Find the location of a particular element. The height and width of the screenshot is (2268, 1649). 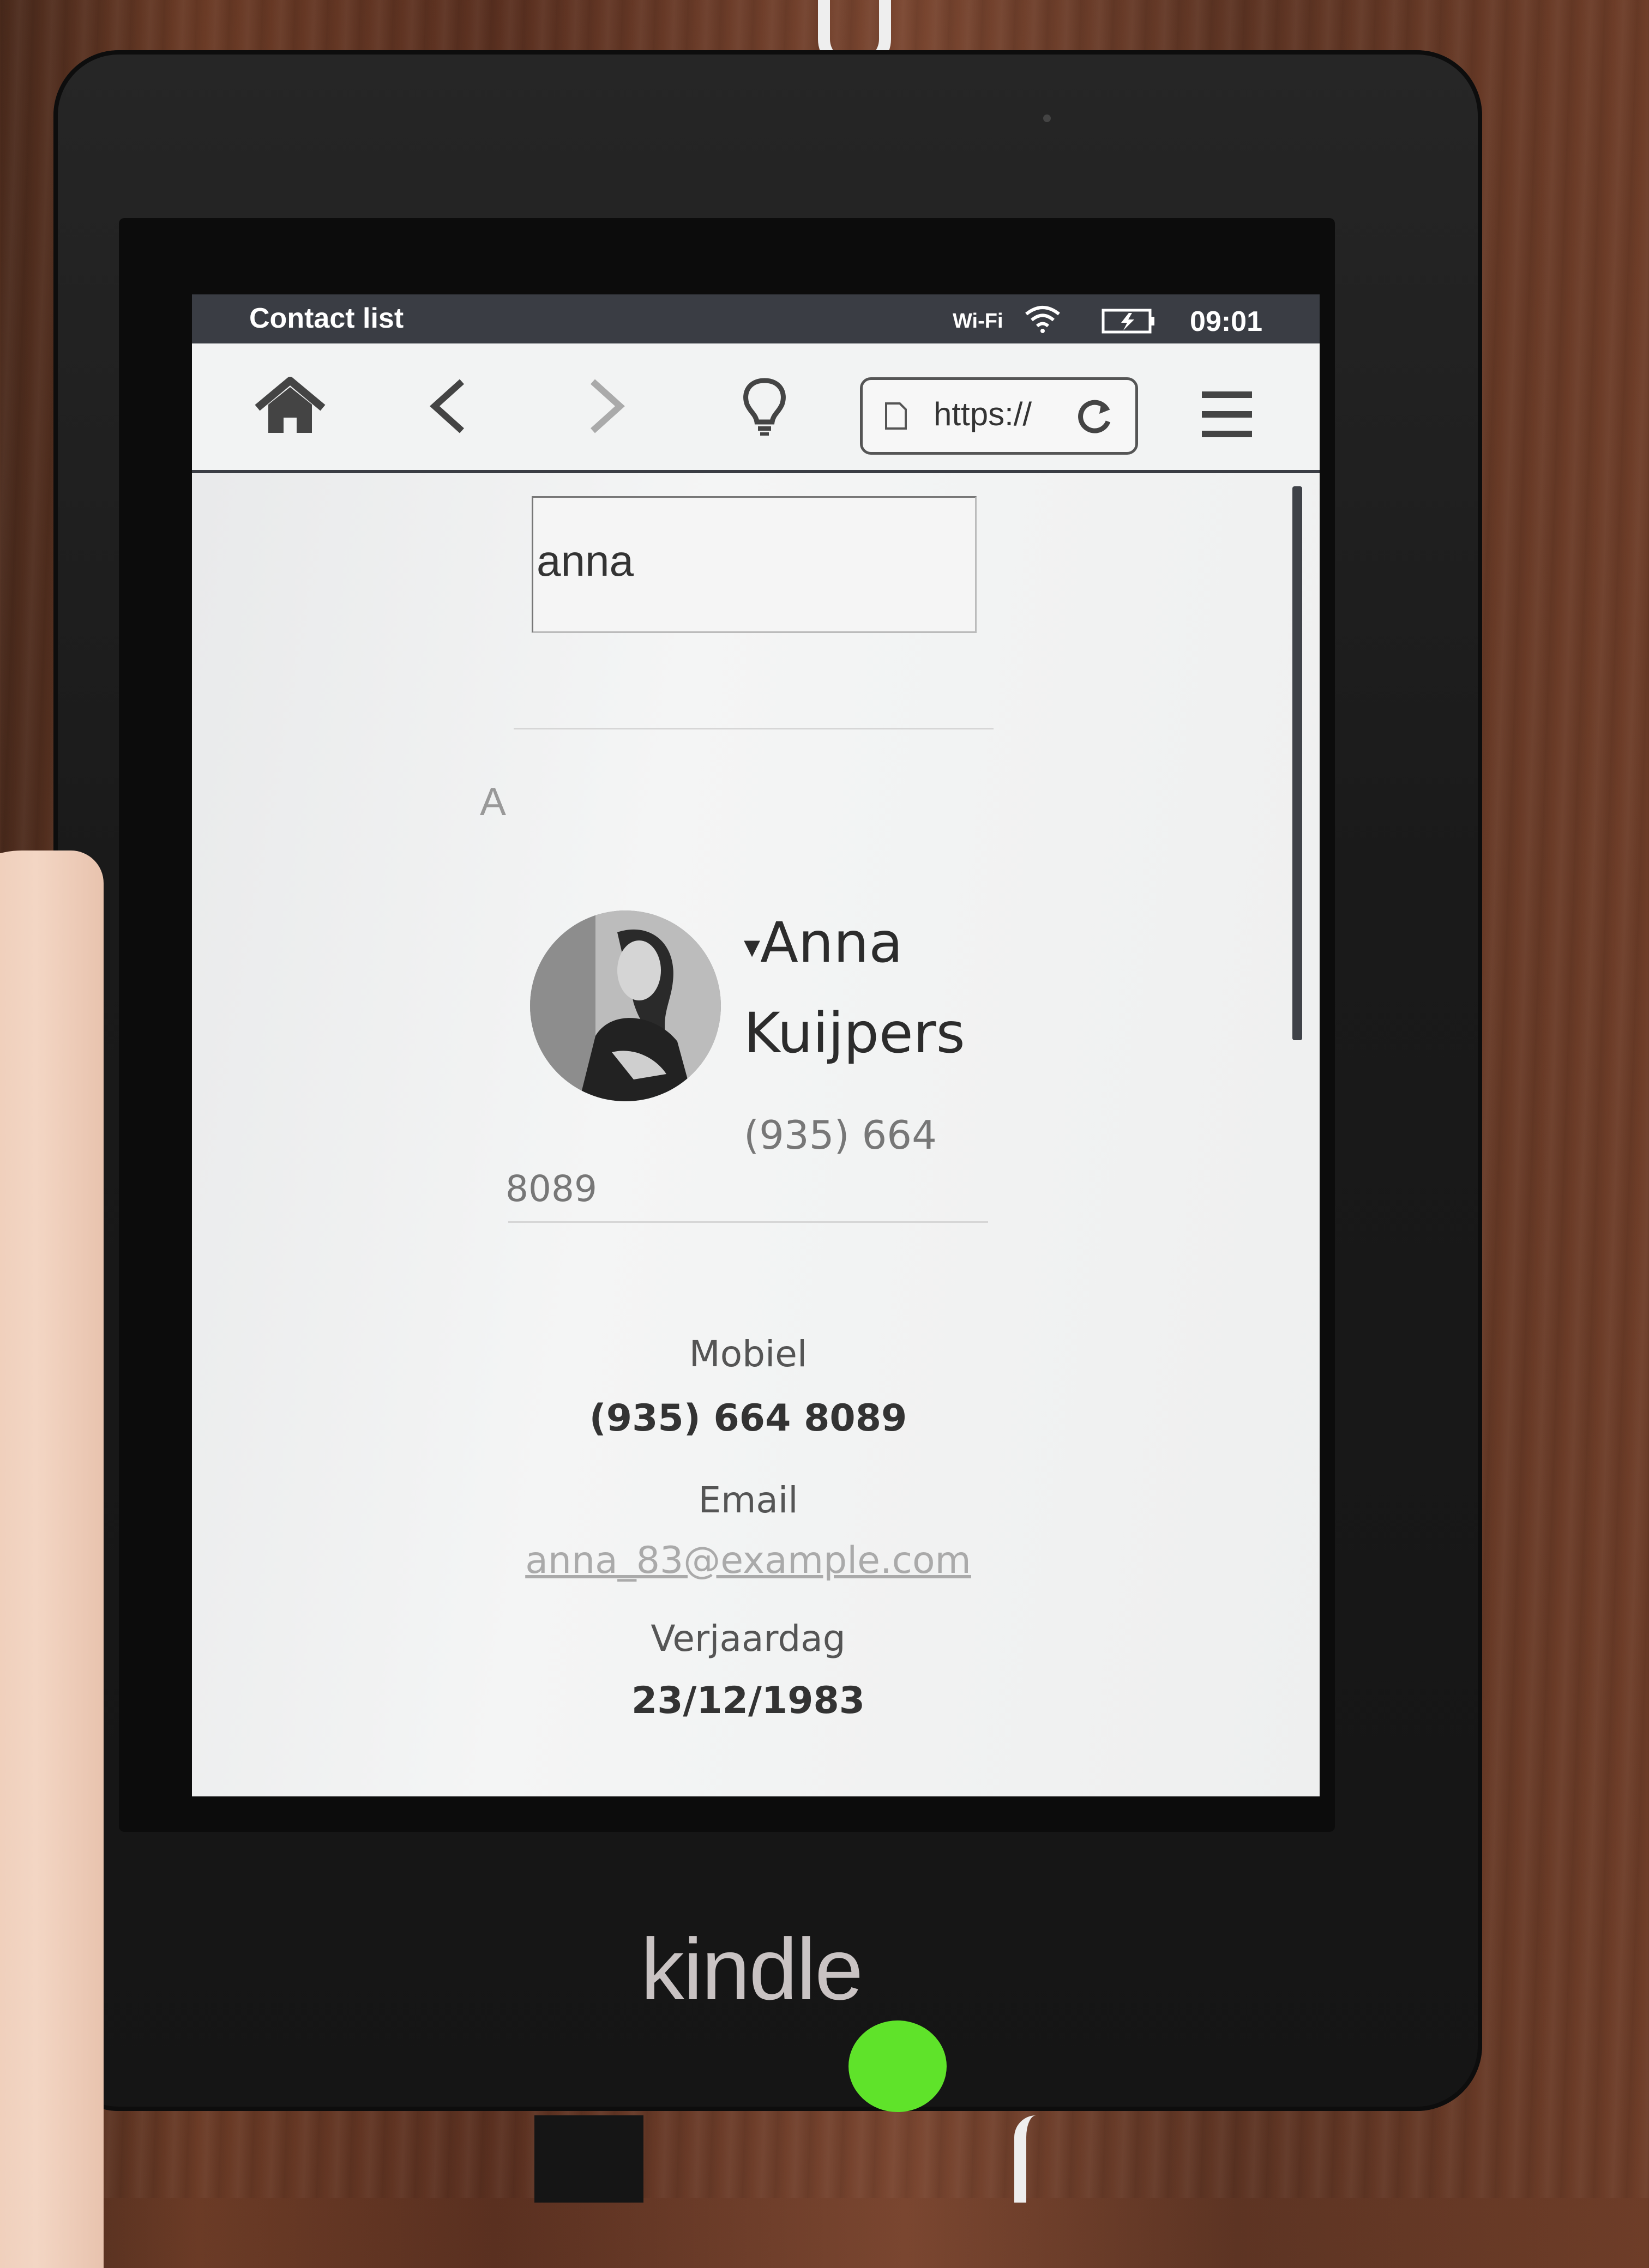

email-value-row: anna_83@example.com is located at coordinates (748, 1560).